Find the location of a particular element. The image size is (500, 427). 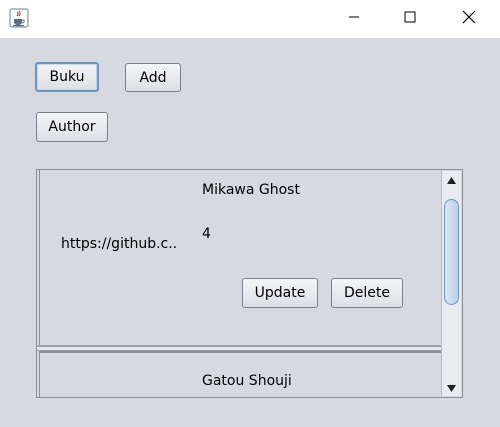

book-title: Mikawa Ghost is located at coordinates (251, 190).